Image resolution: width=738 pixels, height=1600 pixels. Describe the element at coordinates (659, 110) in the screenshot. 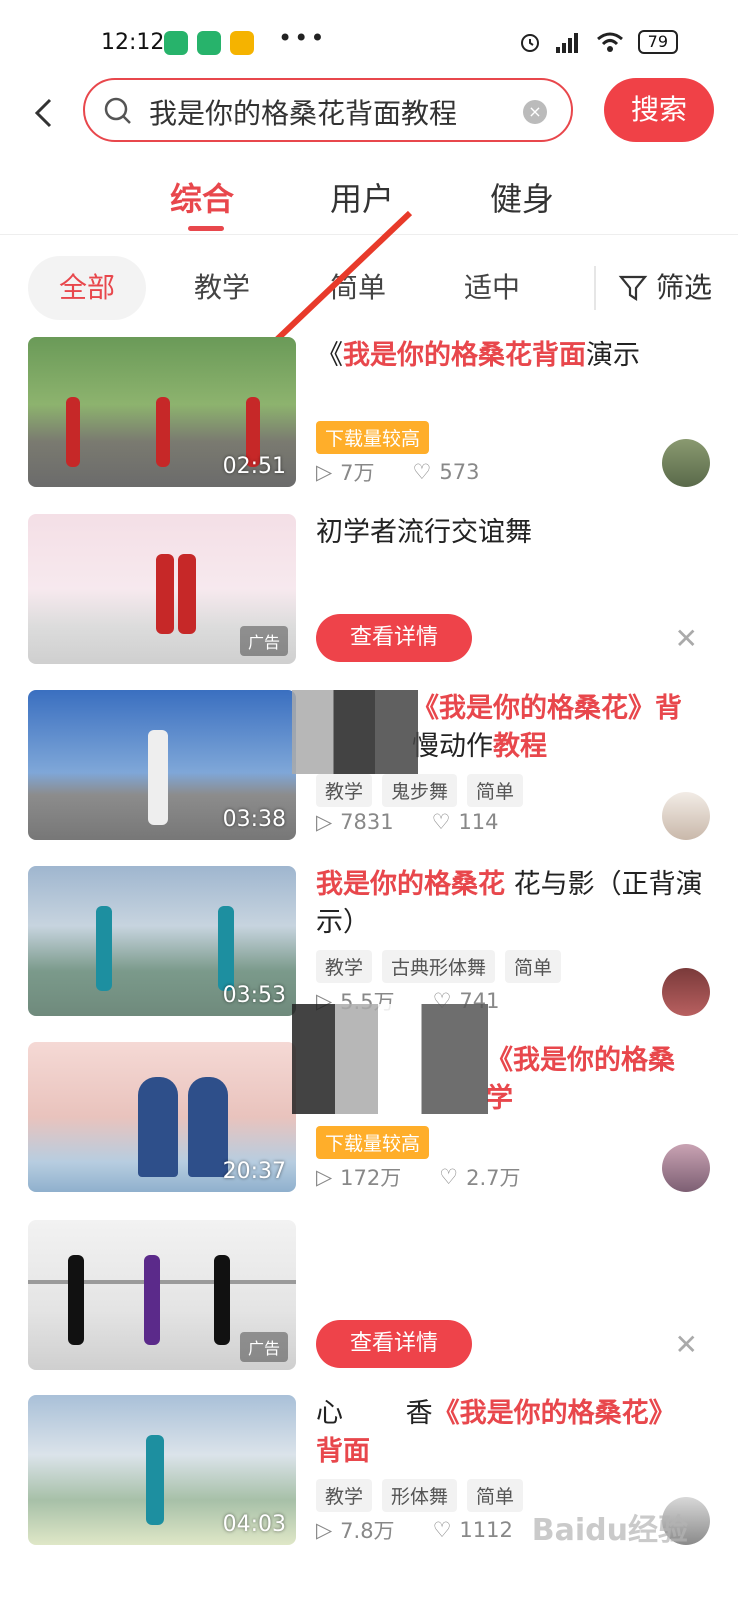

I see `search-button: 搜索` at that location.